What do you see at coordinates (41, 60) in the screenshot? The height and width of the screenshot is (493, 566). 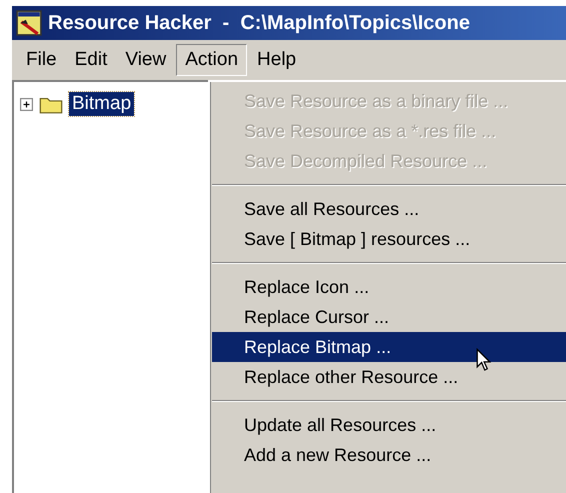 I see `menu-bar-item: File` at bounding box center [41, 60].